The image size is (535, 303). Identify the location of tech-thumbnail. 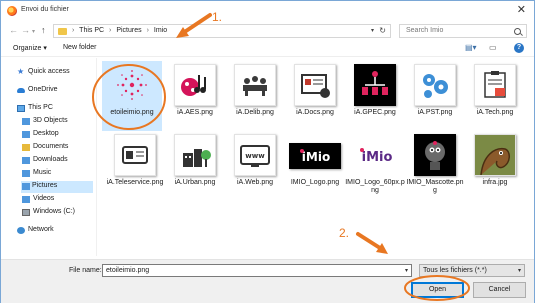
(495, 85).